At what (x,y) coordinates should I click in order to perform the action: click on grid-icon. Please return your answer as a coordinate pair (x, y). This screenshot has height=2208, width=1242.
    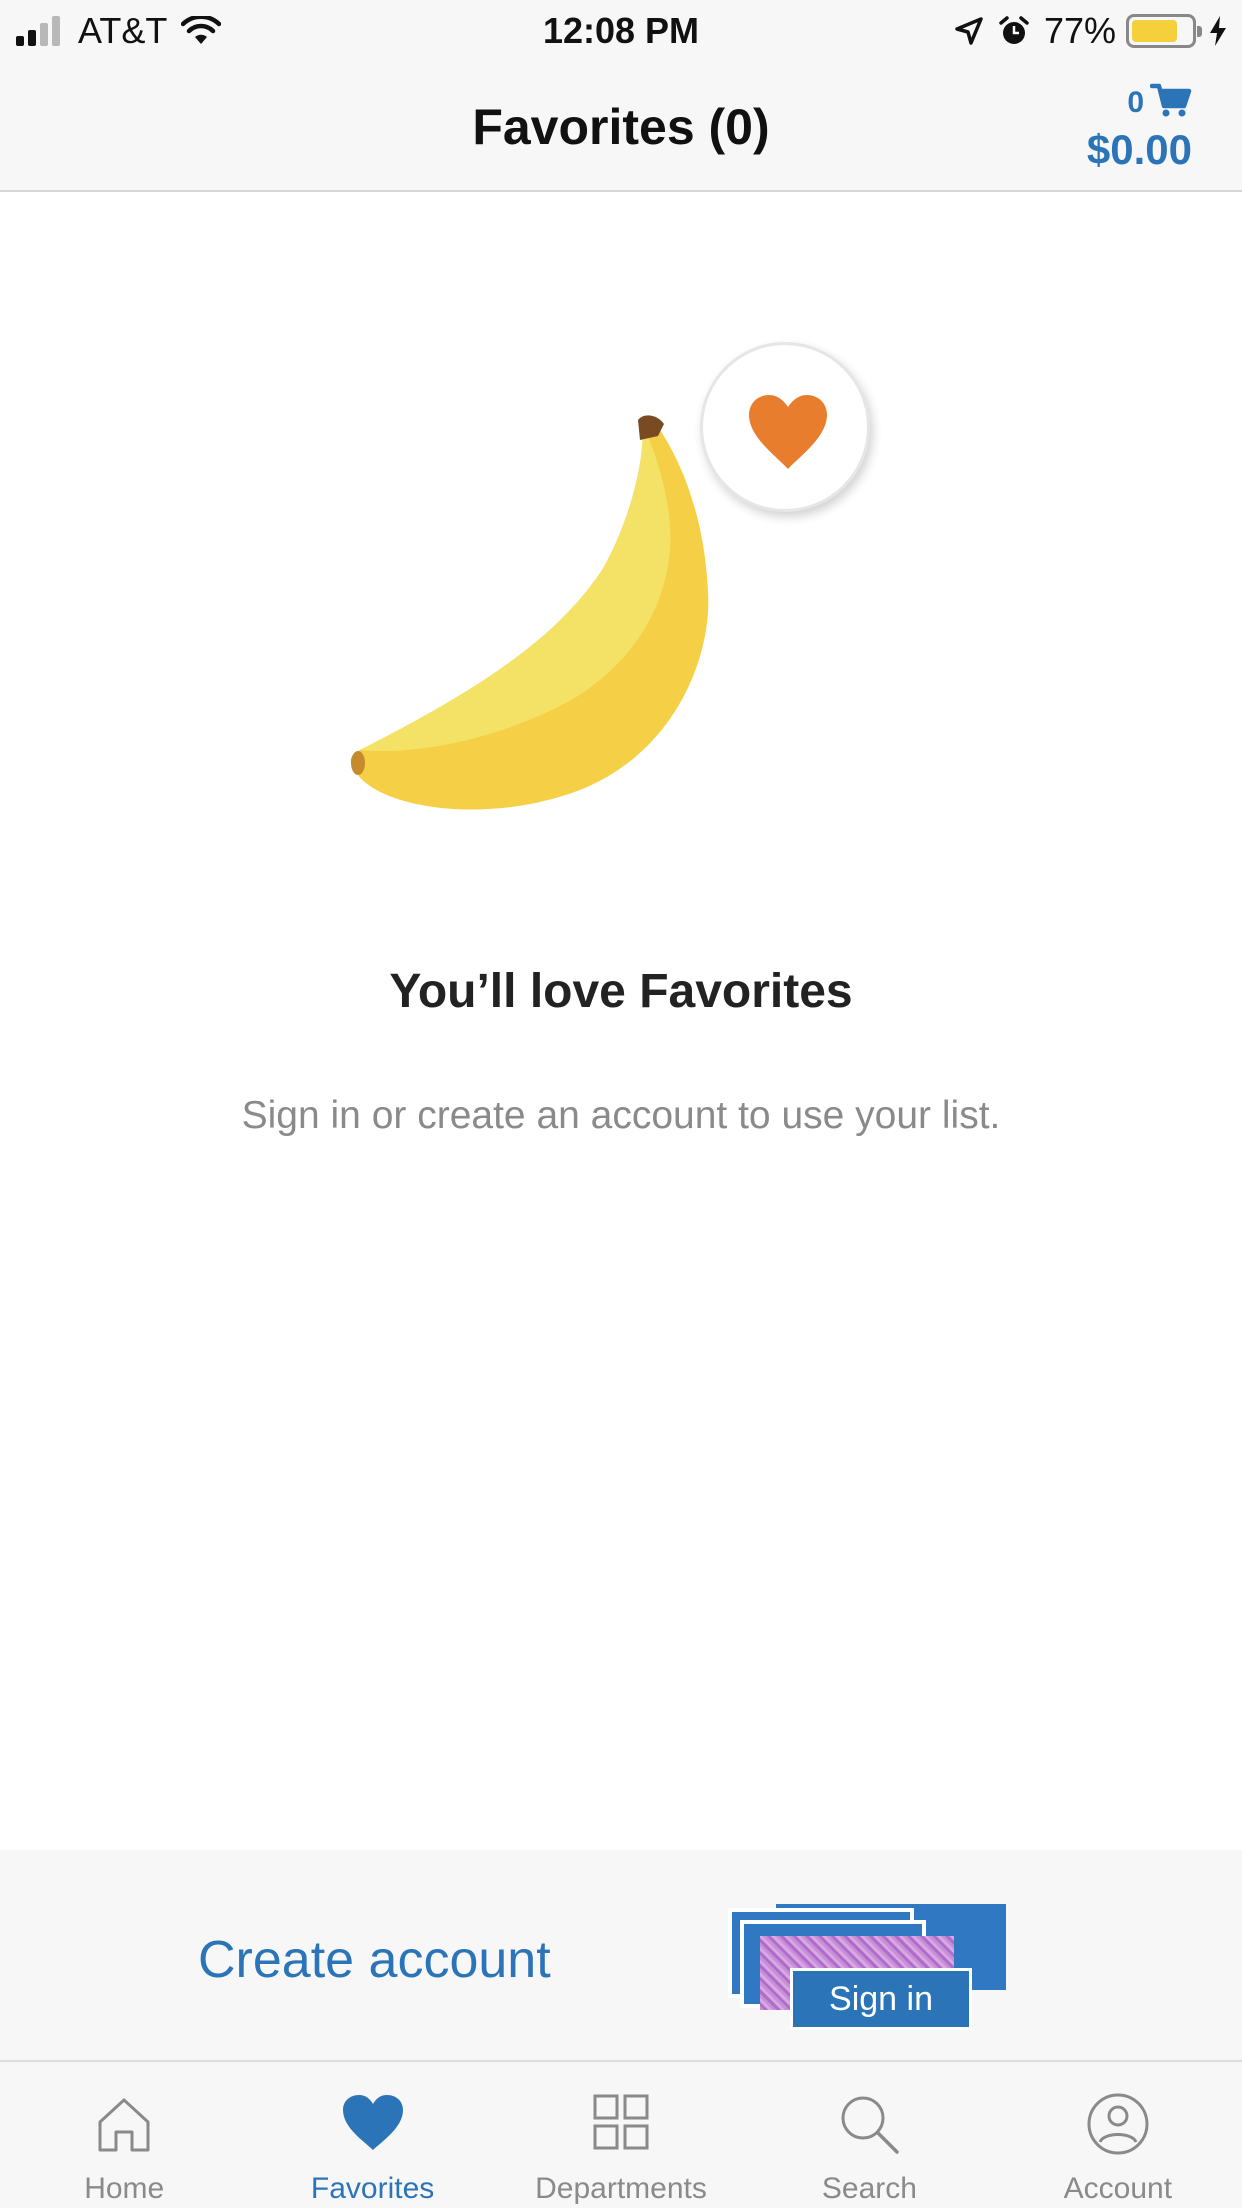
    Looking at the image, I should click on (621, 2122).